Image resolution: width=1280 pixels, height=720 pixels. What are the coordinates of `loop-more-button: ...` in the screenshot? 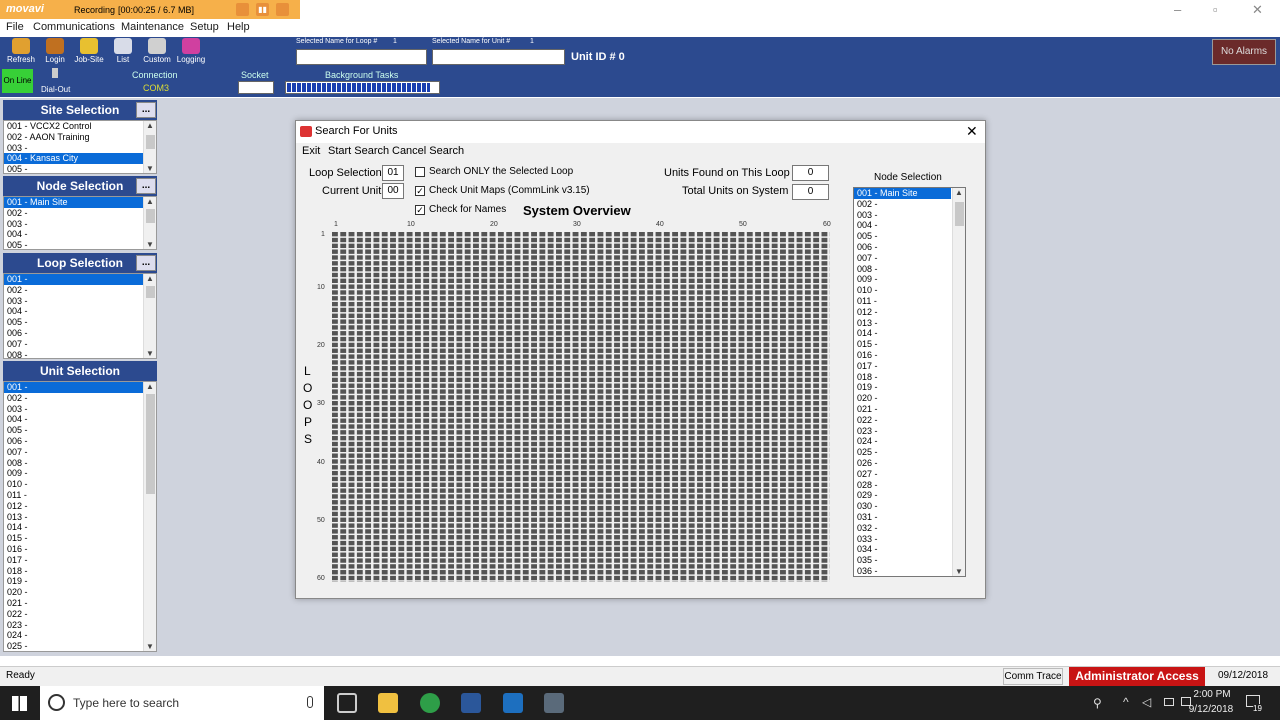 It's located at (146, 263).